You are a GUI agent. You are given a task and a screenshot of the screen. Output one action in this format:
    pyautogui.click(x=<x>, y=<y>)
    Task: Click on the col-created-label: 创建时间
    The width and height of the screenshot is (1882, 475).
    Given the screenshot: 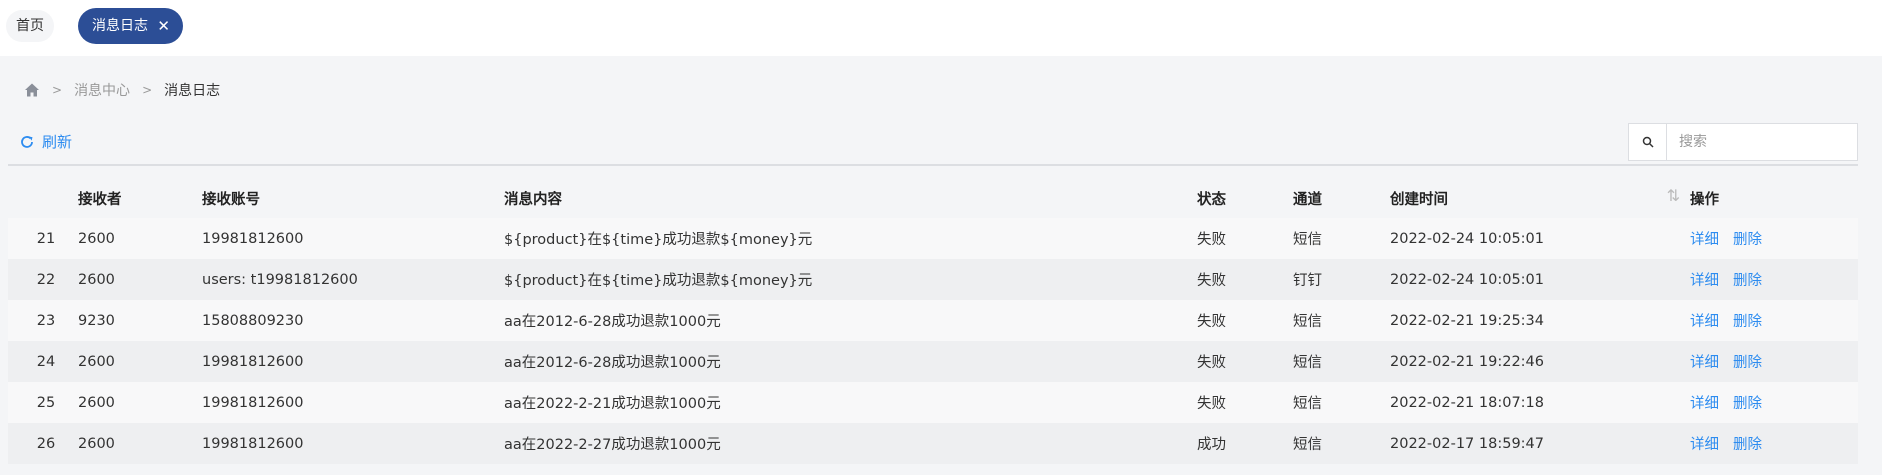 What is the action you would take?
    pyautogui.click(x=1419, y=199)
    